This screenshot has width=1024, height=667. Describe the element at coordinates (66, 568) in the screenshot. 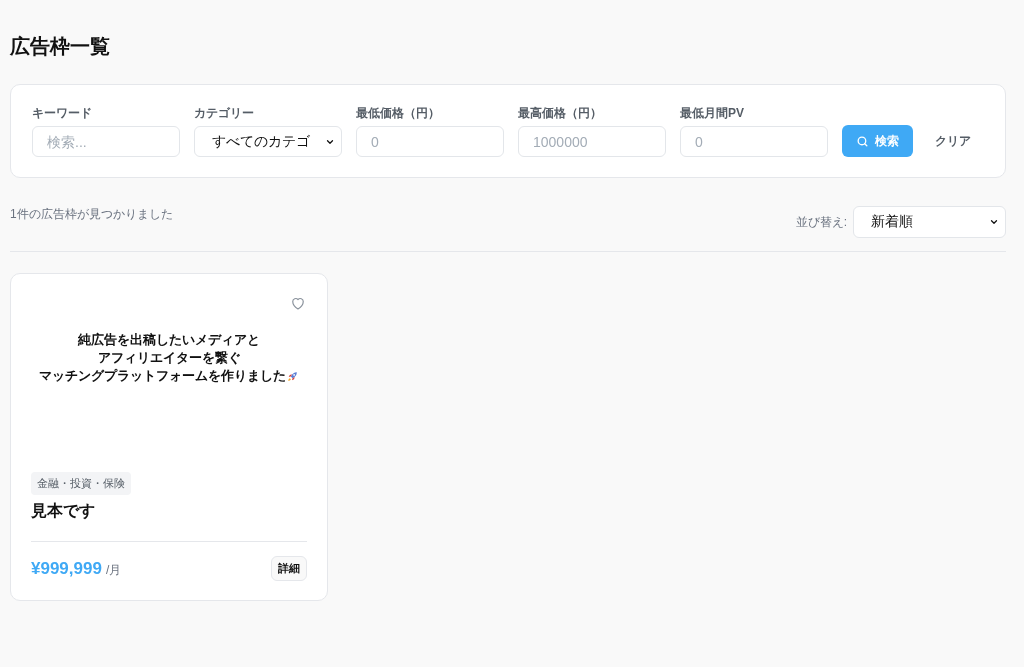

I see `price: ¥999,999` at that location.